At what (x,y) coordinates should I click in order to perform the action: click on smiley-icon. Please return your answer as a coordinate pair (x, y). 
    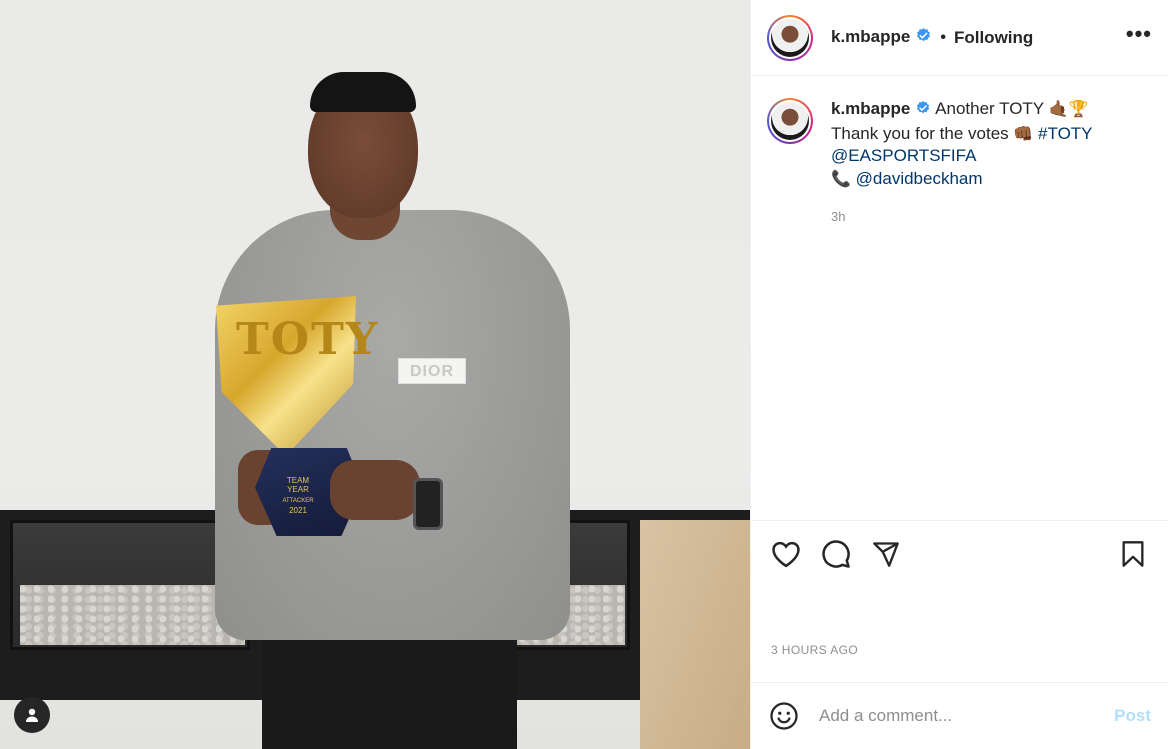
    Looking at the image, I should click on (784, 716).